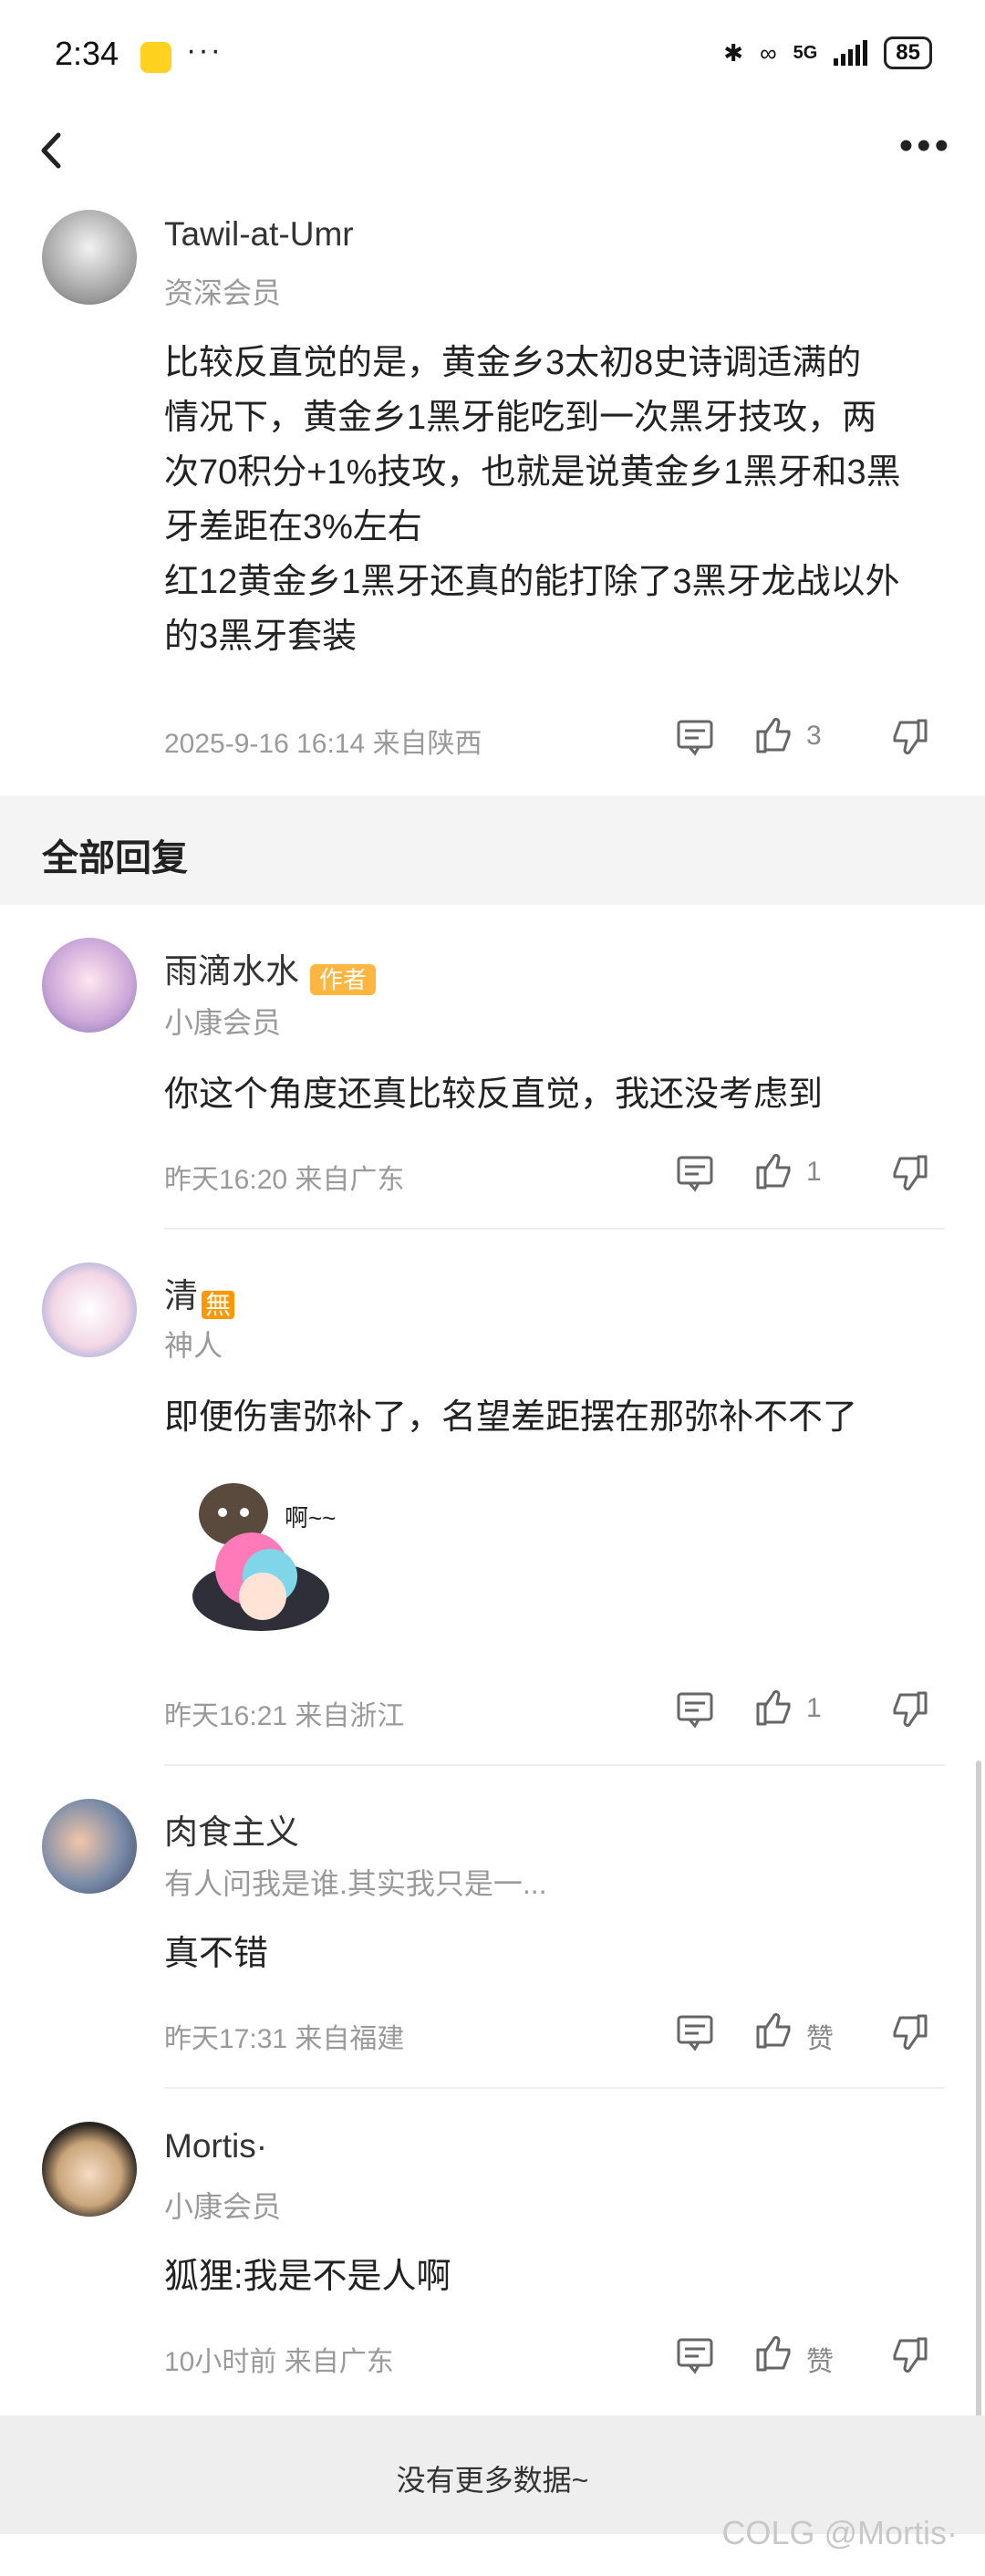  I want to click on app-notification-icon, so click(155, 57).